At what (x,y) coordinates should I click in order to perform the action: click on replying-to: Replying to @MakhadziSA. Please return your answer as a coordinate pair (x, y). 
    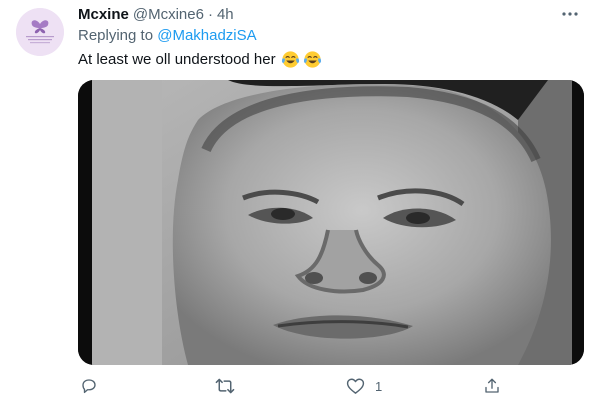
    Looking at the image, I should click on (167, 35).